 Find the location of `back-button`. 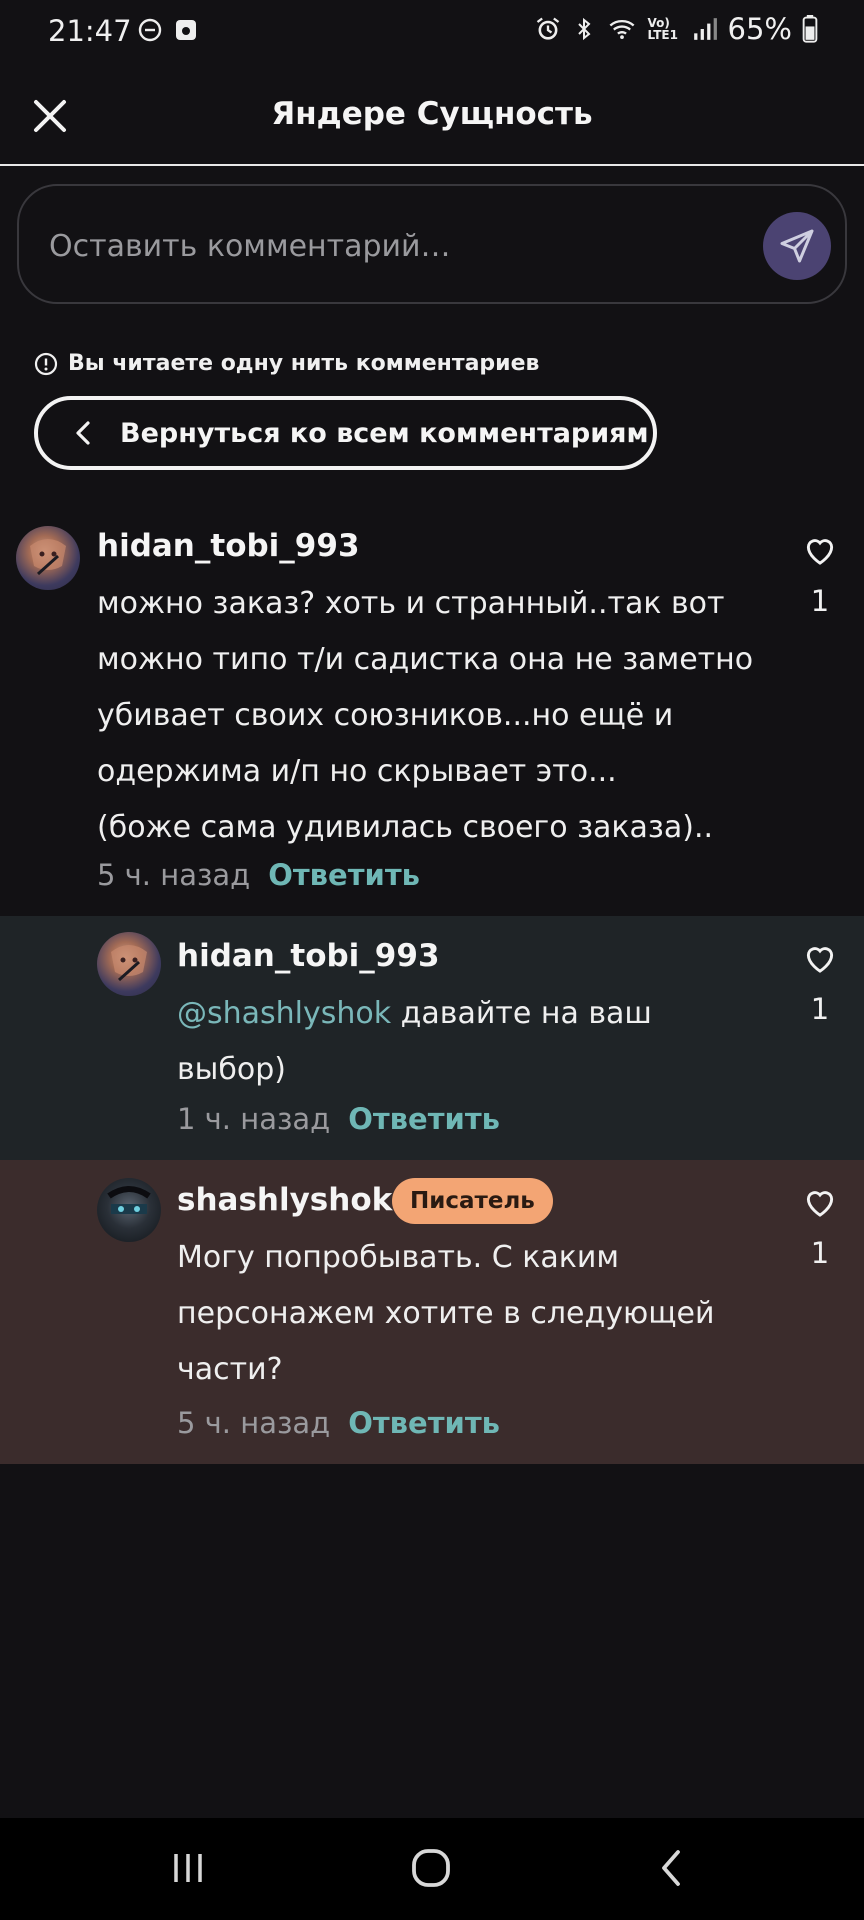

back-button is located at coordinates (671, 1870).